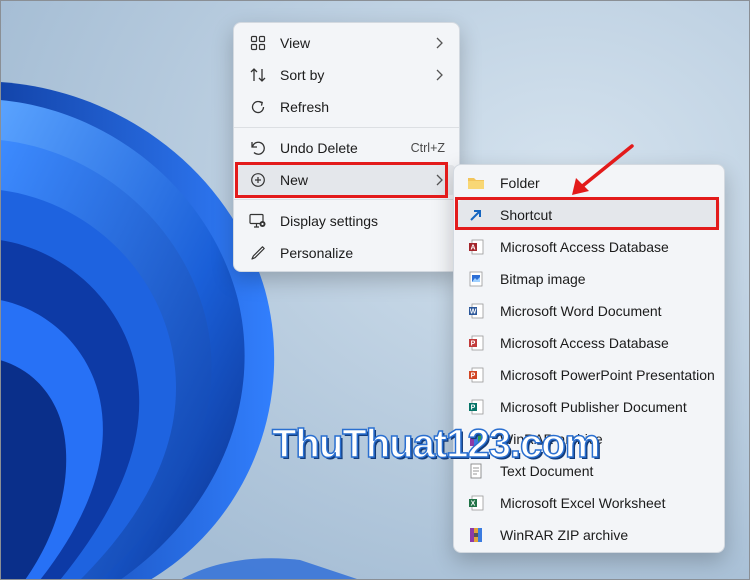 The height and width of the screenshot is (580, 750). Describe the element at coordinates (476, 183) in the screenshot. I see `folder-icon` at that location.